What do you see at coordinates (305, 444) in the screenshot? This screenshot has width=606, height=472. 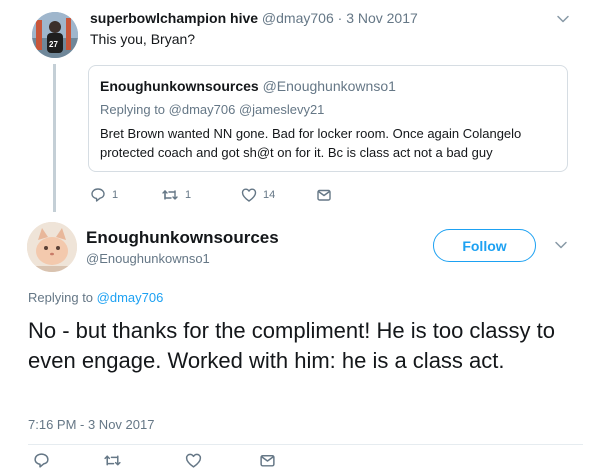 I see `main-tweet-divider` at bounding box center [305, 444].